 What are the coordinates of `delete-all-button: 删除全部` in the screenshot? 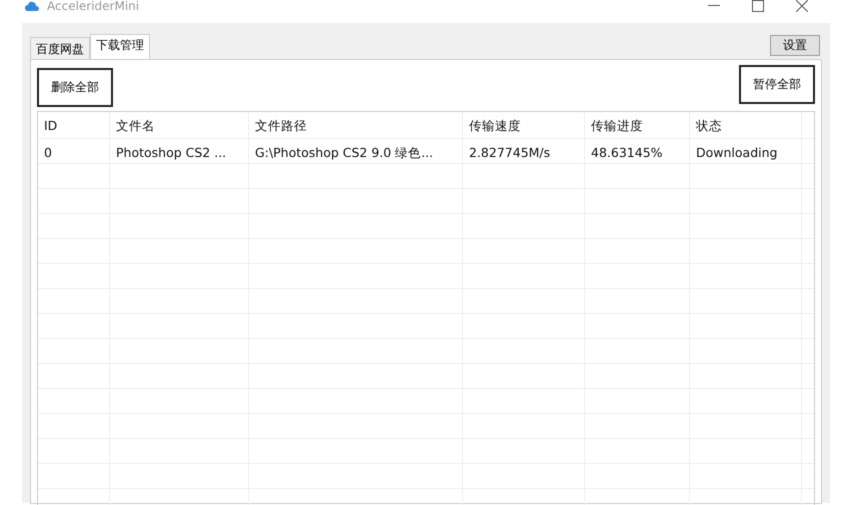 It's located at (75, 87).